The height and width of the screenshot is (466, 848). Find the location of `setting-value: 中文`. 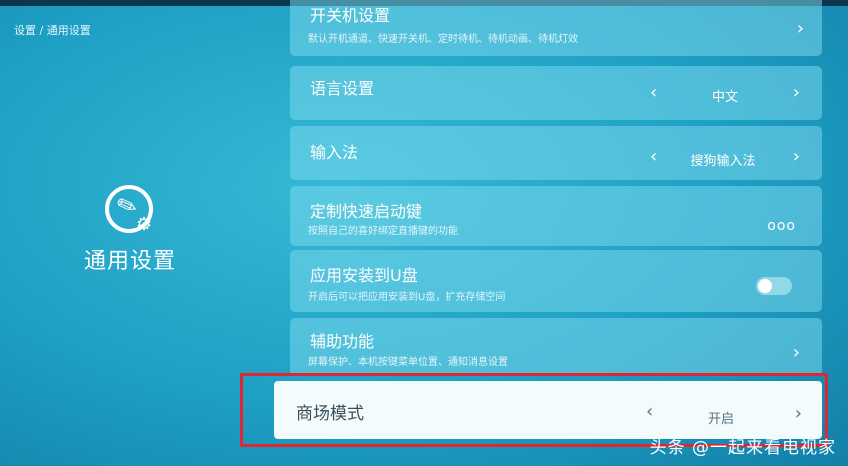

setting-value: 中文 is located at coordinates (724, 97).